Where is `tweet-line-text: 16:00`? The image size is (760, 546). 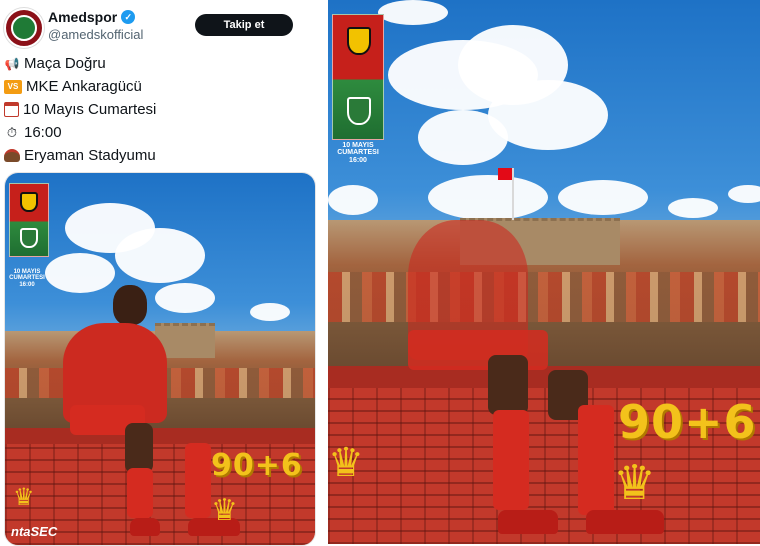 tweet-line-text: 16:00 is located at coordinates (43, 132).